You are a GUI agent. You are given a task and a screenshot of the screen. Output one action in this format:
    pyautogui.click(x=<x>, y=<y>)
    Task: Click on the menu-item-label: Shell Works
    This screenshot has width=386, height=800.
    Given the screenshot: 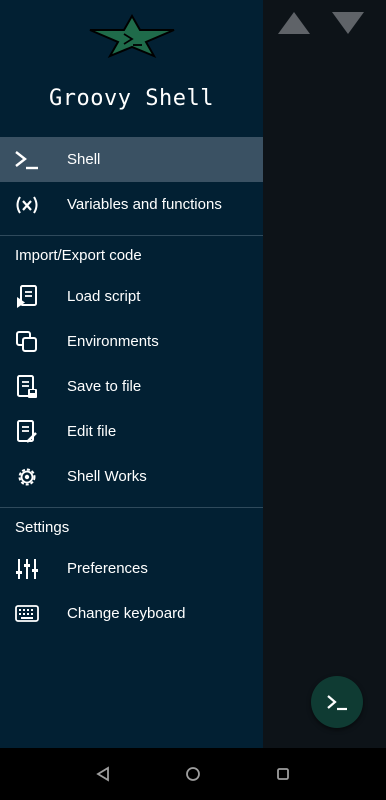 What is the action you would take?
    pyautogui.click(x=107, y=476)
    